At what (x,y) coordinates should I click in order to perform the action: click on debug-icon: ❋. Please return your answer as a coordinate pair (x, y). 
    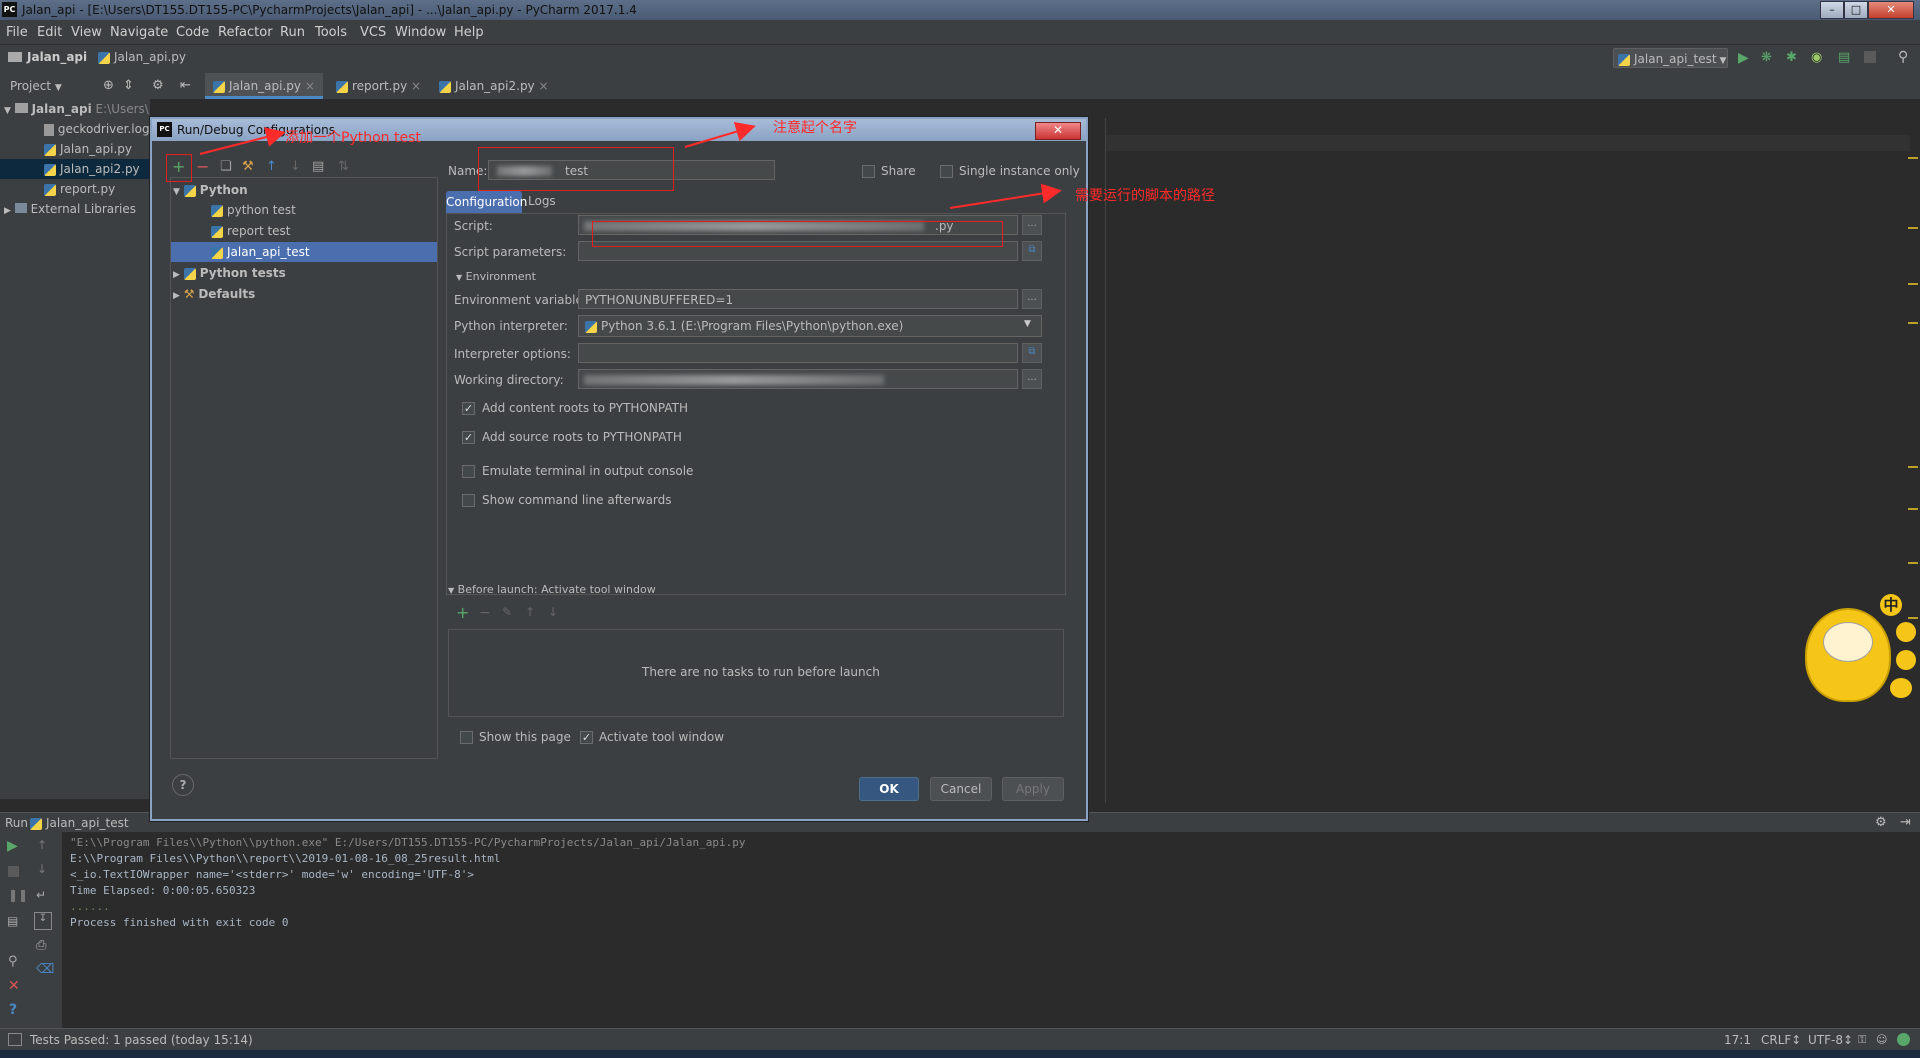
    Looking at the image, I should click on (1766, 57).